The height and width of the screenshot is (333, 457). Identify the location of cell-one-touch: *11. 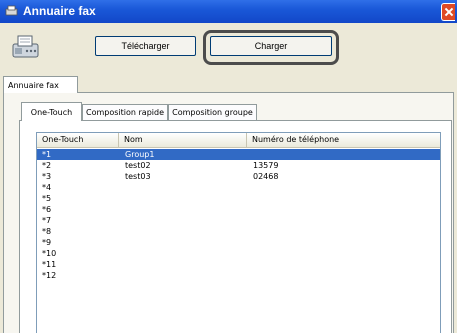
(49, 264).